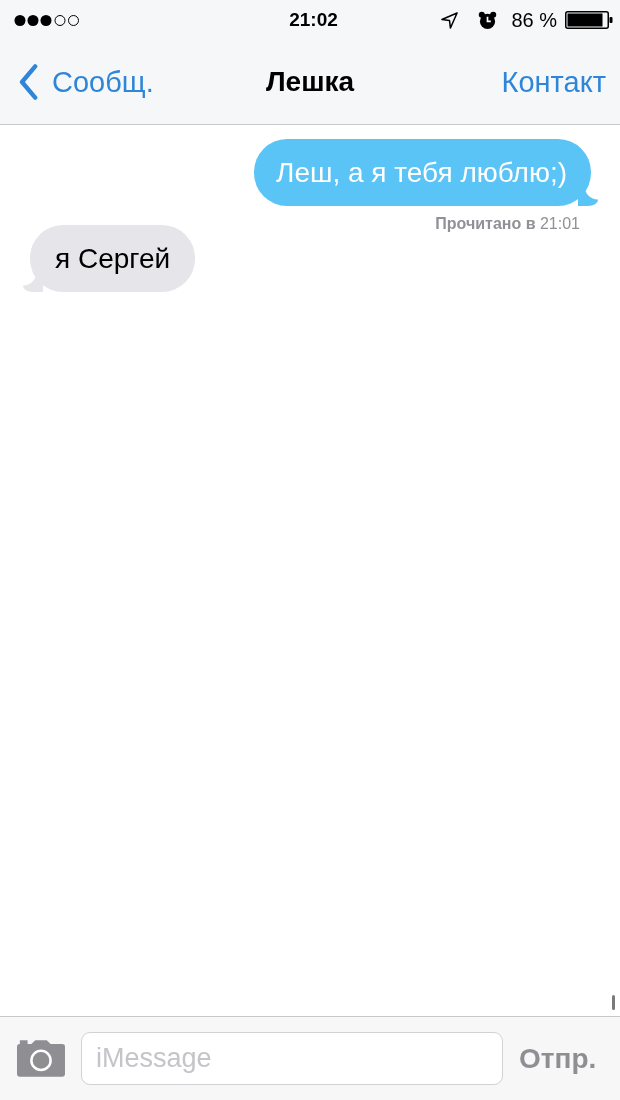 The height and width of the screenshot is (1100, 620). I want to click on received-message-bubble: я Сергей, so click(109, 258).